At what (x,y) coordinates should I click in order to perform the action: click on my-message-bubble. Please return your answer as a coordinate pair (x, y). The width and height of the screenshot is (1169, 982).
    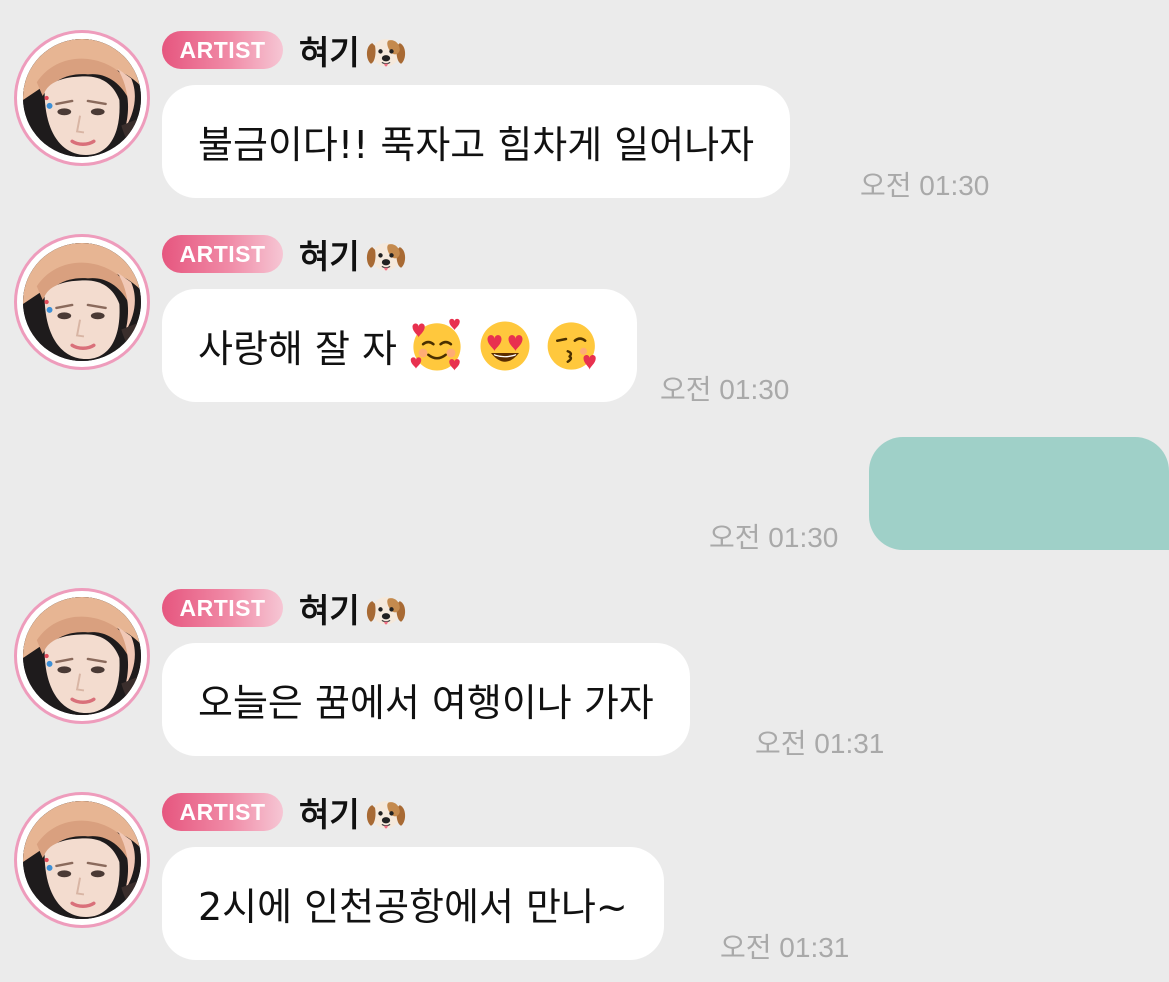
    Looking at the image, I should click on (1019, 493).